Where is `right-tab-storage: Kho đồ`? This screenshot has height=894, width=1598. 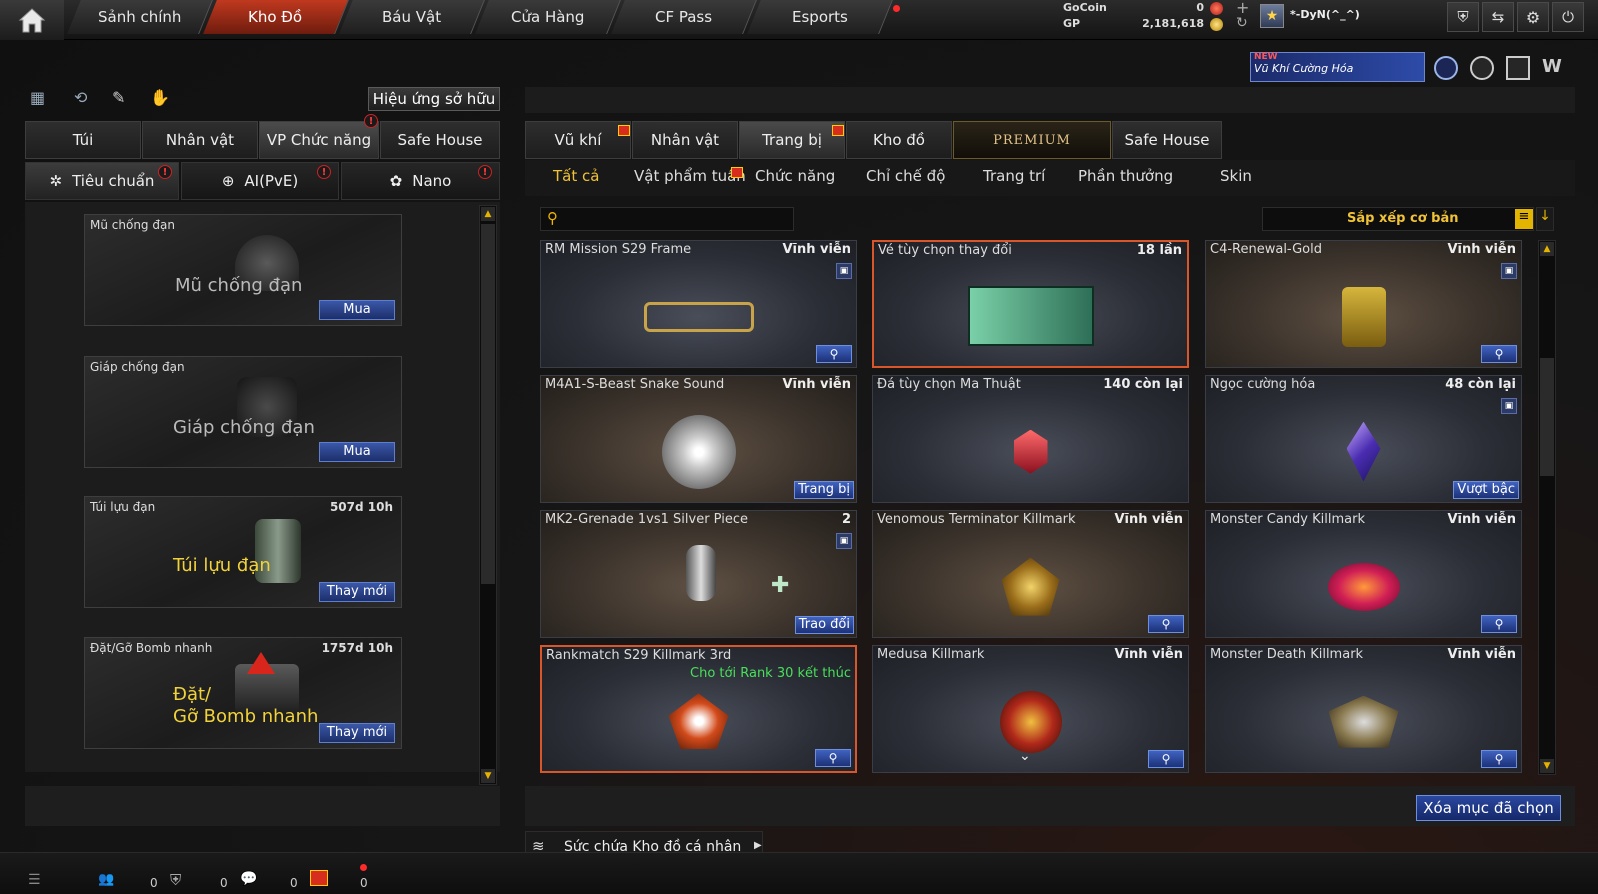 right-tab-storage: Kho đồ is located at coordinates (899, 140).